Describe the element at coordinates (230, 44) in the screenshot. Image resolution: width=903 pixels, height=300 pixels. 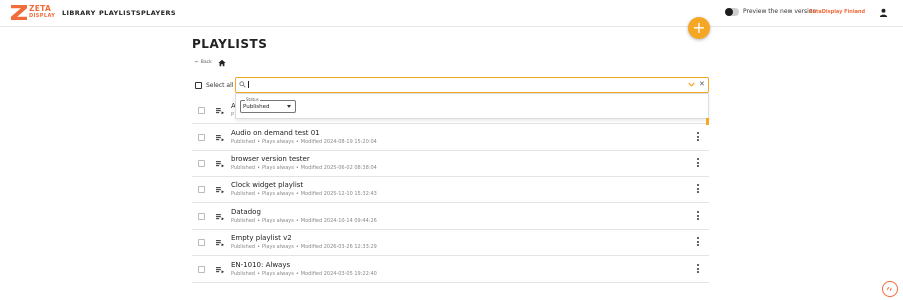
I see `page-title: PLAYLISTS` at that location.